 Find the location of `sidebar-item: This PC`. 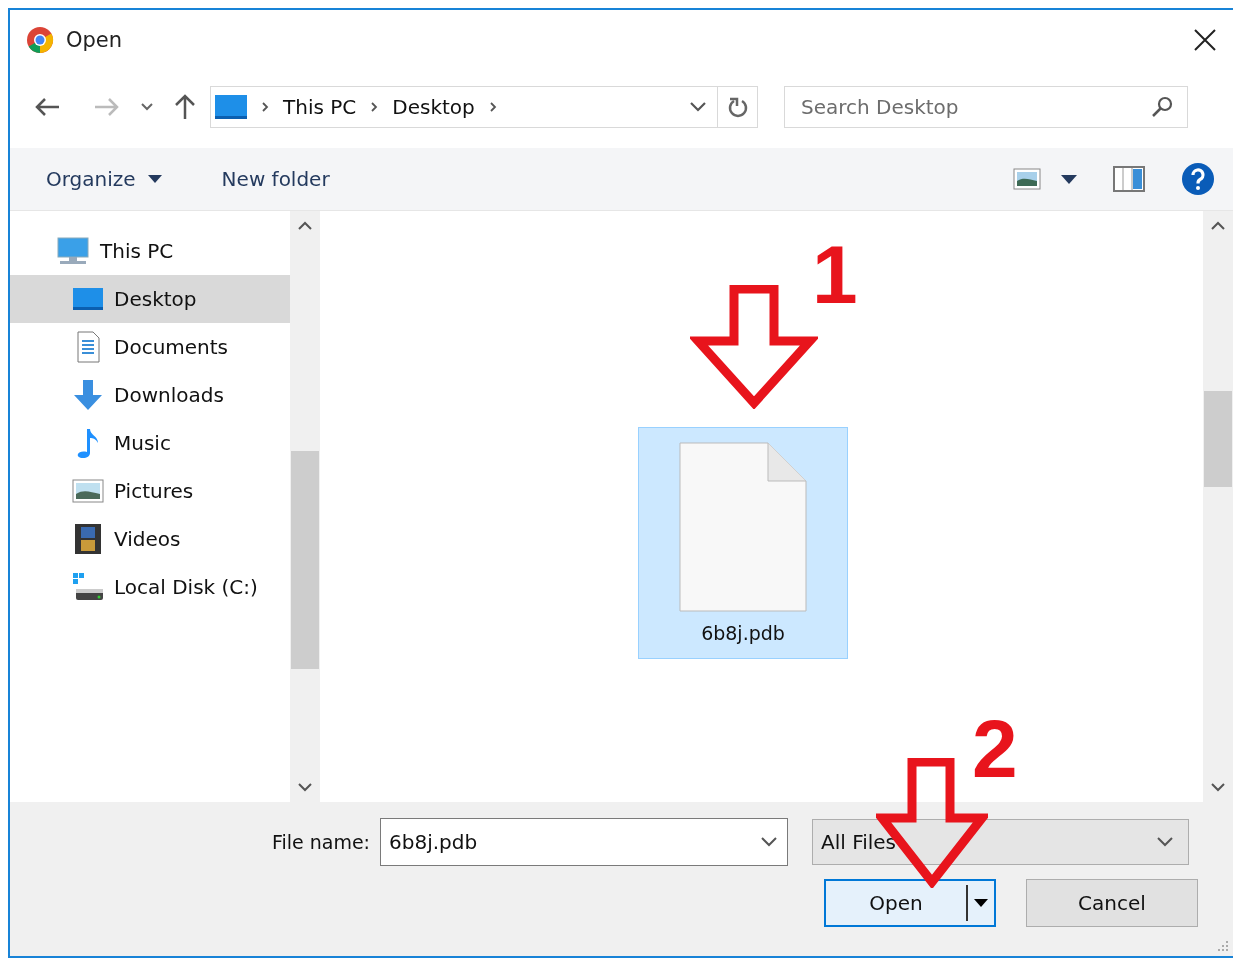

sidebar-item: This PC is located at coordinates (150, 251).